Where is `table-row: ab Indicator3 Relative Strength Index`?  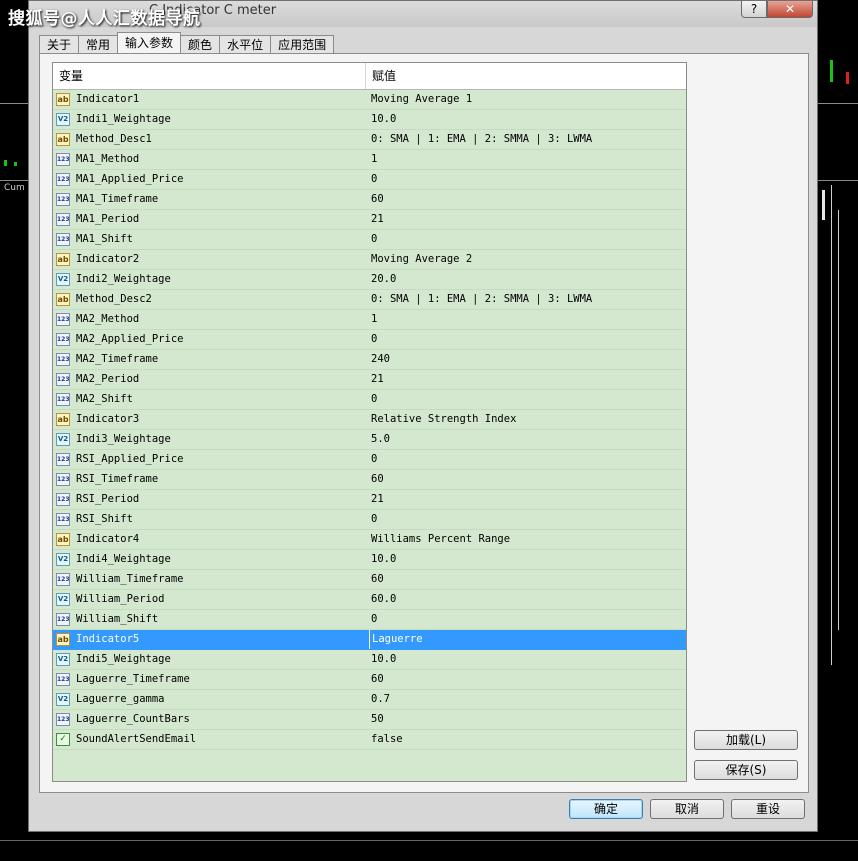
table-row: ab Indicator3 Relative Strength Index is located at coordinates (369, 420).